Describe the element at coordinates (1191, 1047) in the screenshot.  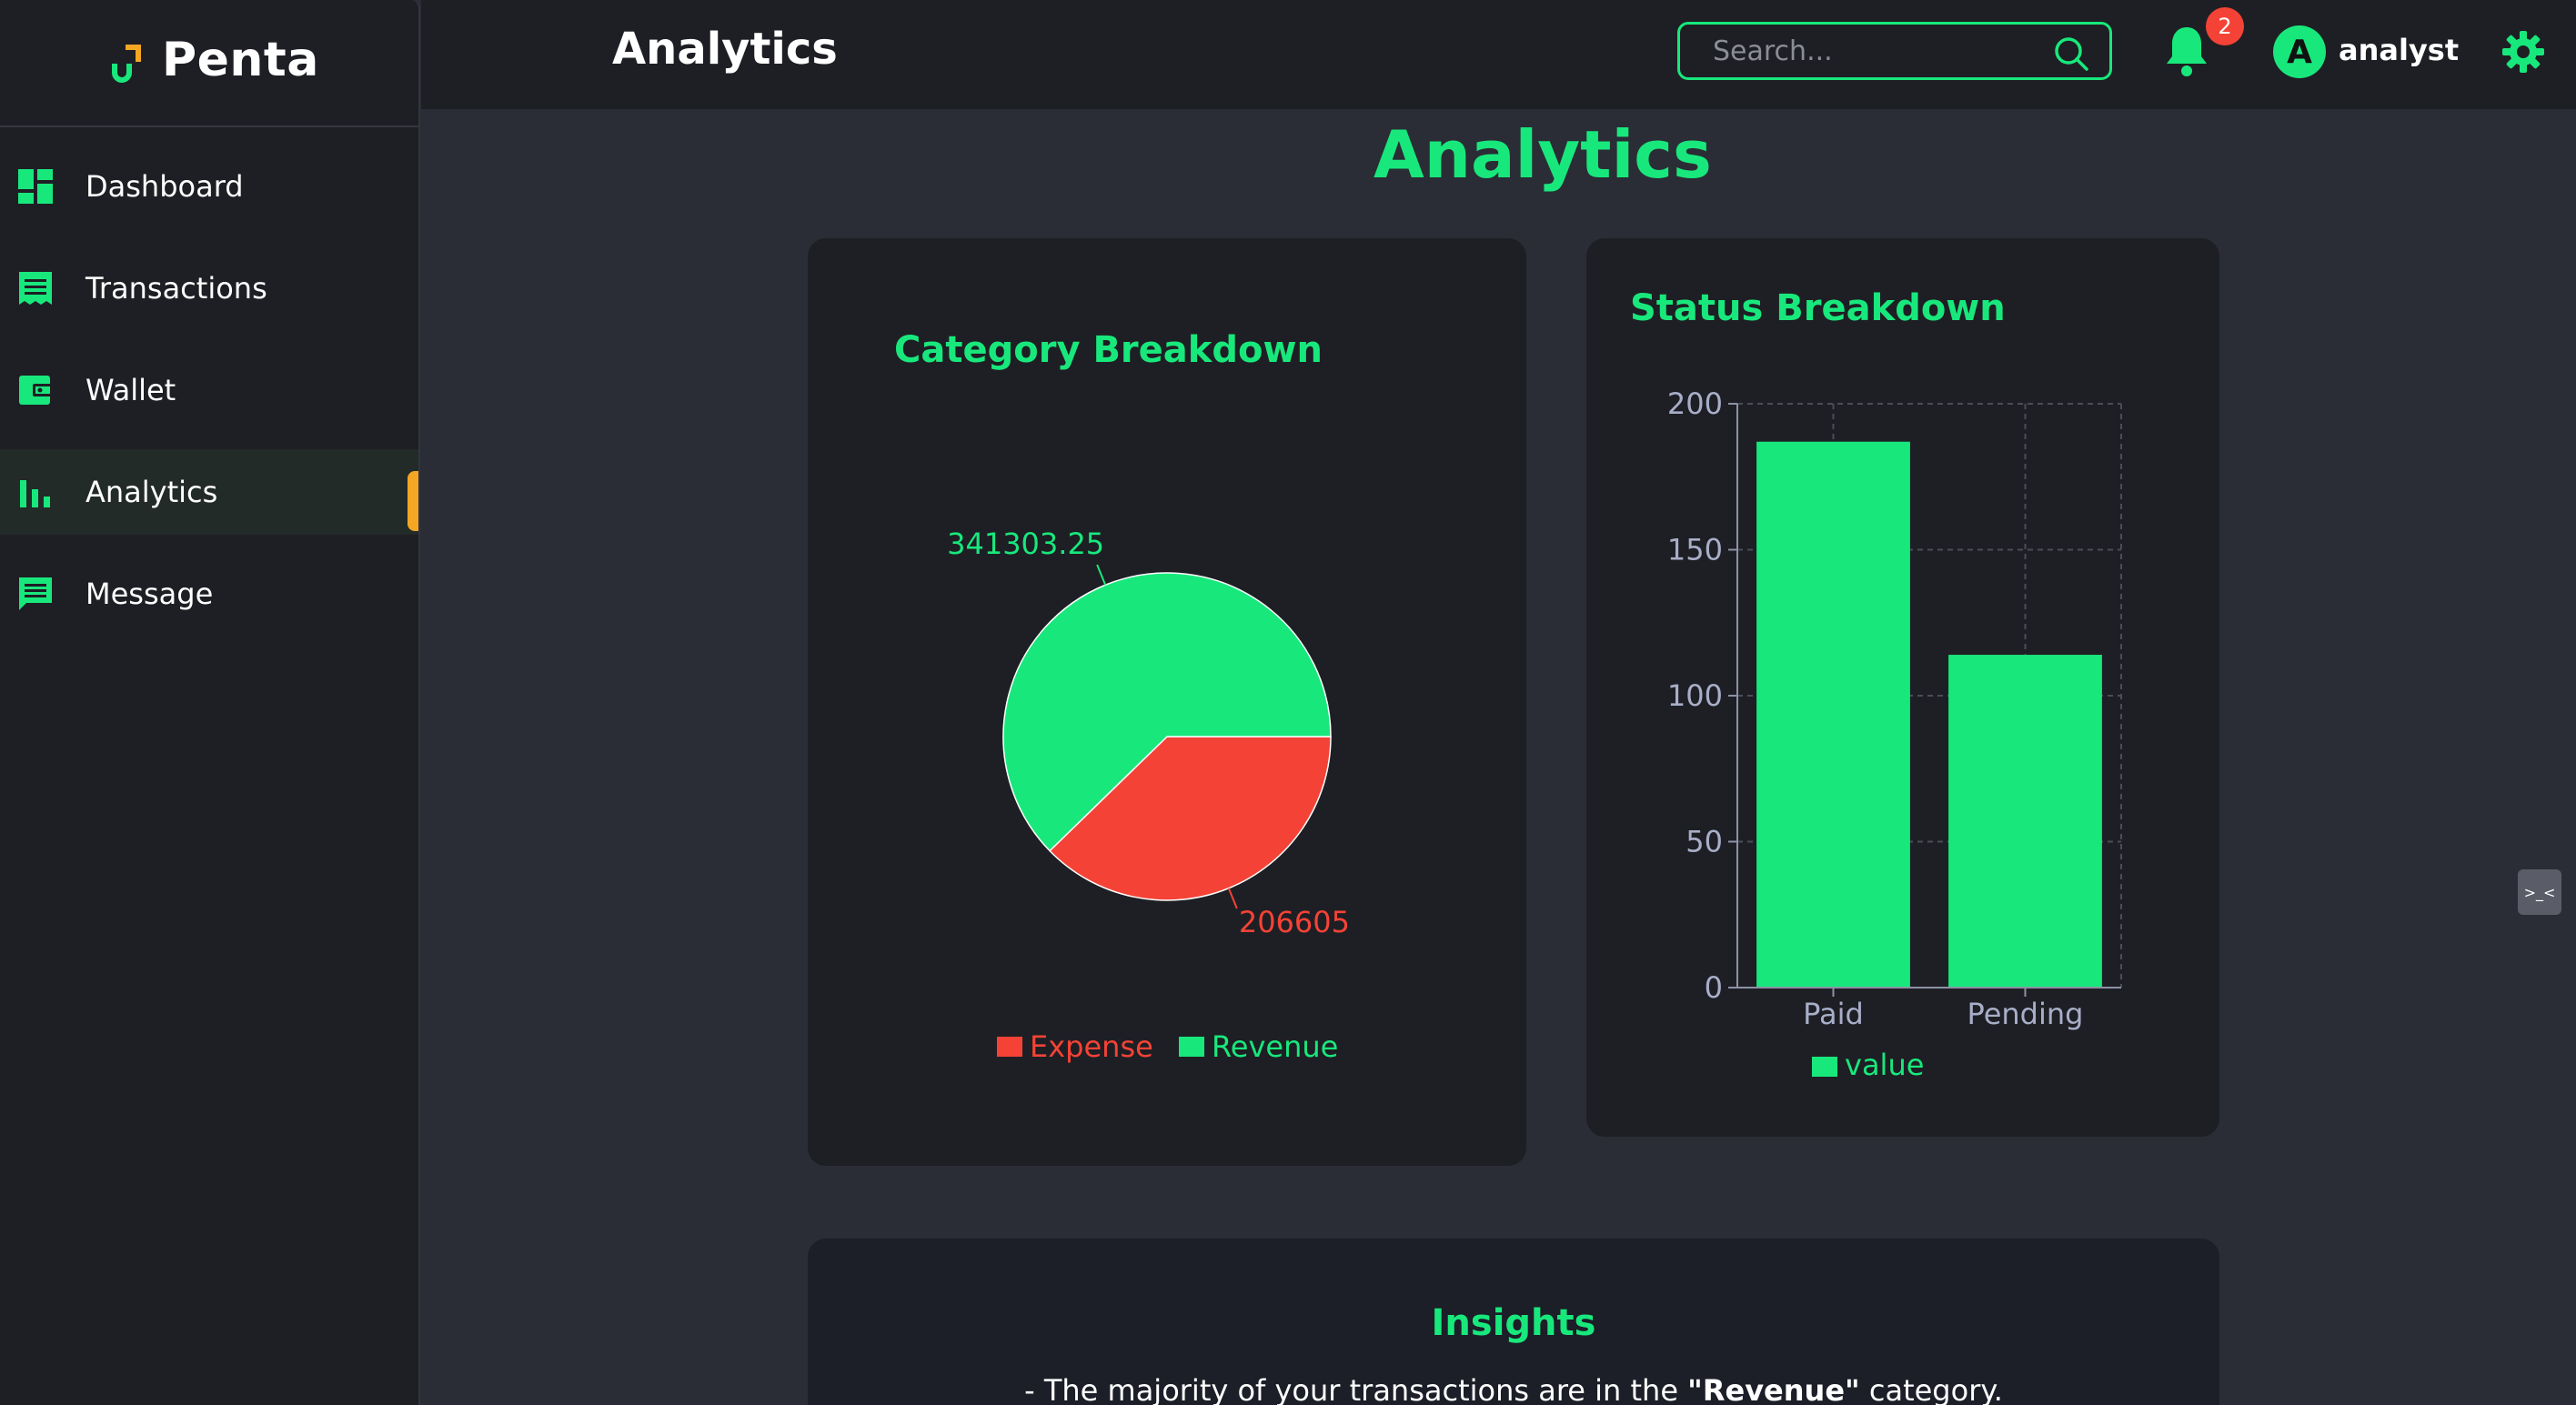
I see `legend-swatch-revenue` at that location.